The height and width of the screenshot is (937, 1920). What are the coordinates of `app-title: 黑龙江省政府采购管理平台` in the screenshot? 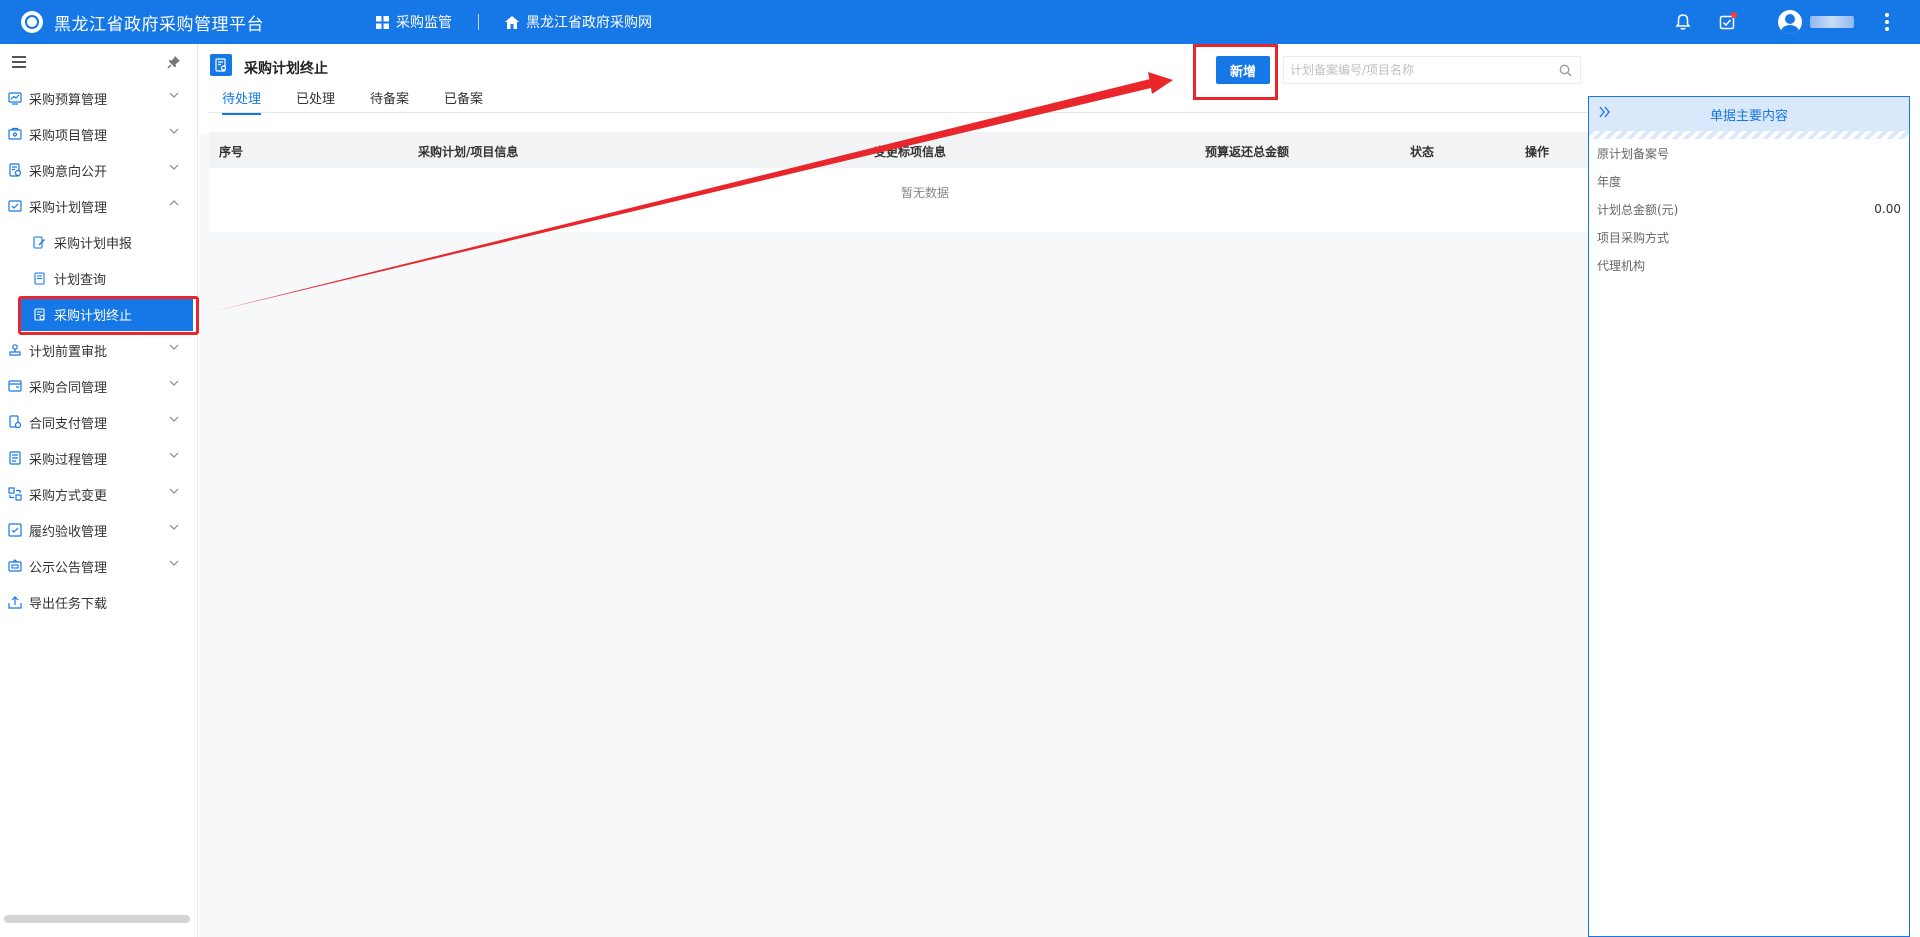 It's located at (159, 24).